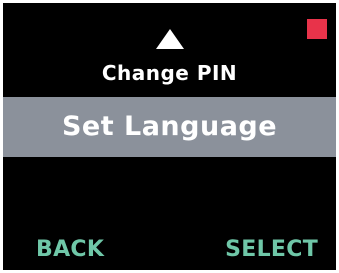 The width and height of the screenshot is (339, 273). Describe the element at coordinates (271, 249) in the screenshot. I see `select-button: SELECT` at that location.